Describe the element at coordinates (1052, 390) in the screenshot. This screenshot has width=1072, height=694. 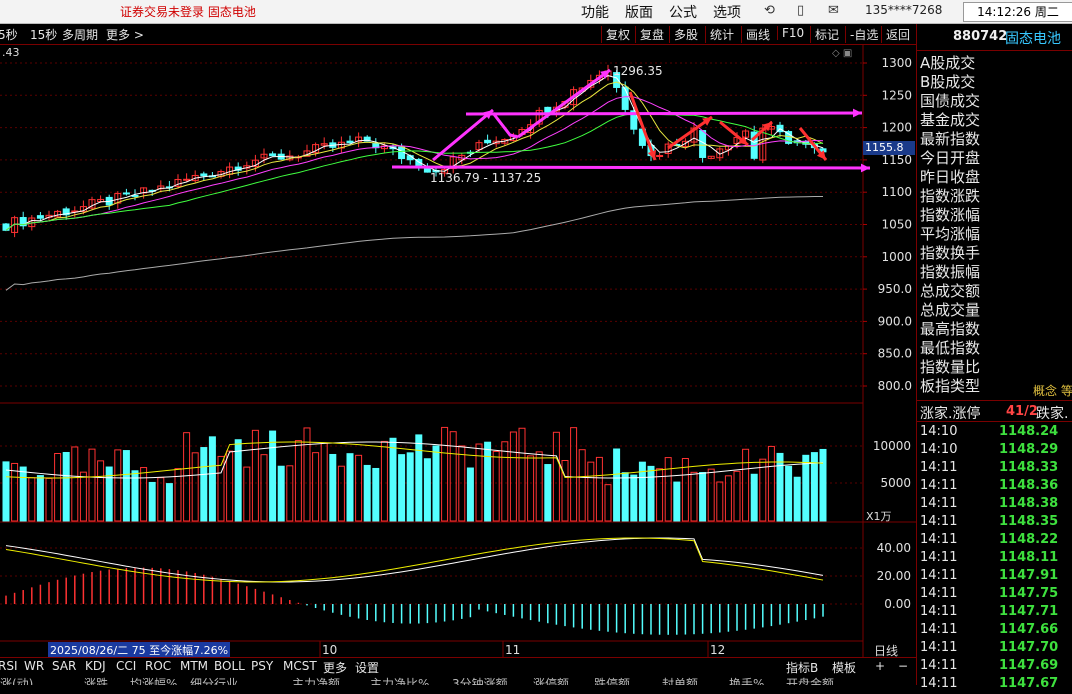
I see `type-value: 概念 等` at that location.